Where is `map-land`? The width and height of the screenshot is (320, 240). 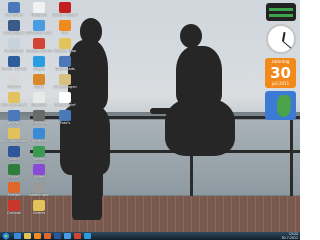 map-land is located at coordinates (284, 106).